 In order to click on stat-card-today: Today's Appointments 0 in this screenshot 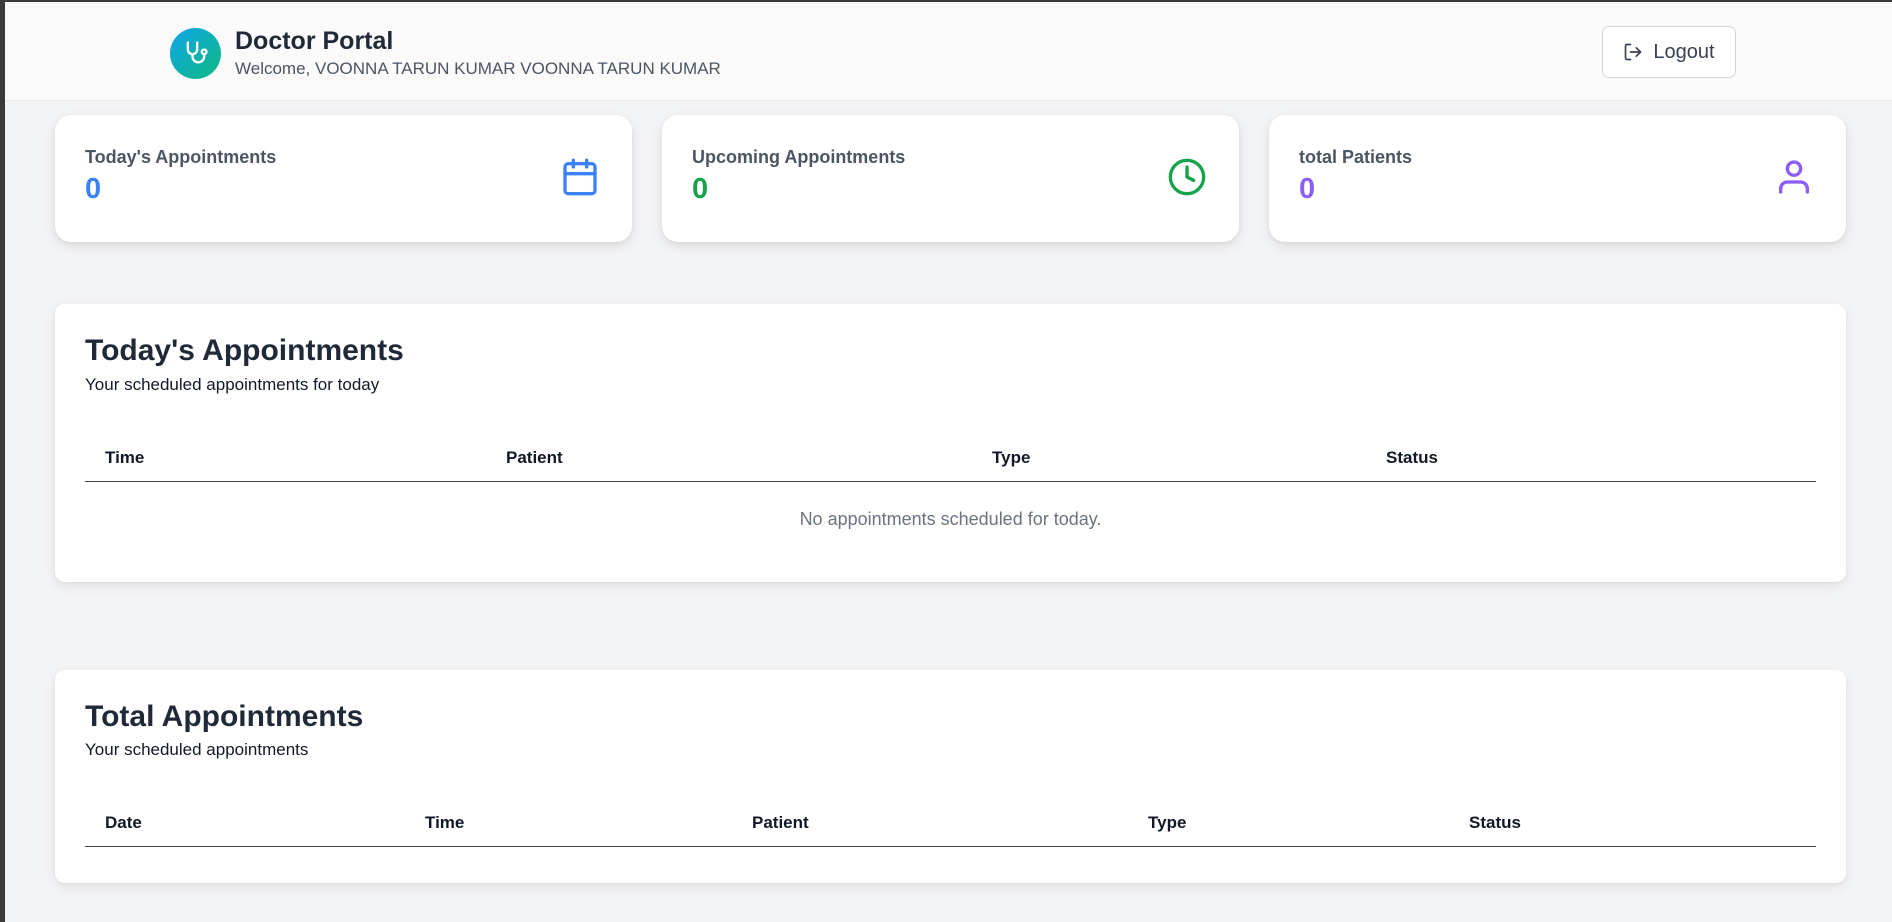, I will do `click(343, 178)`.